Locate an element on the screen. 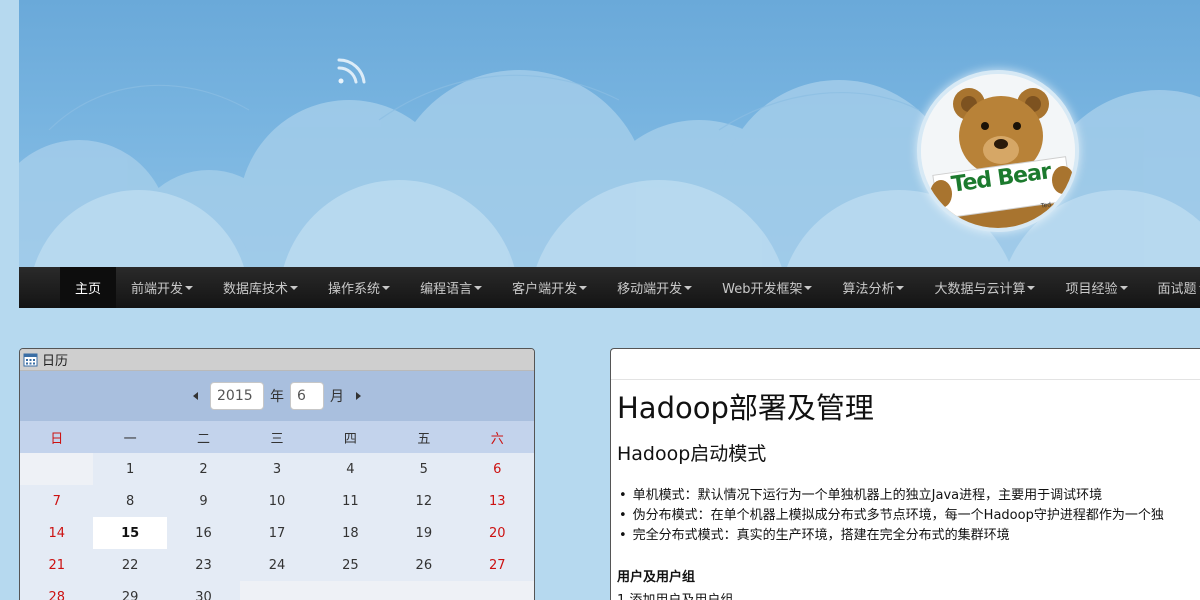  calendar-month-nav: 2015 年 6 月 is located at coordinates (277, 396).